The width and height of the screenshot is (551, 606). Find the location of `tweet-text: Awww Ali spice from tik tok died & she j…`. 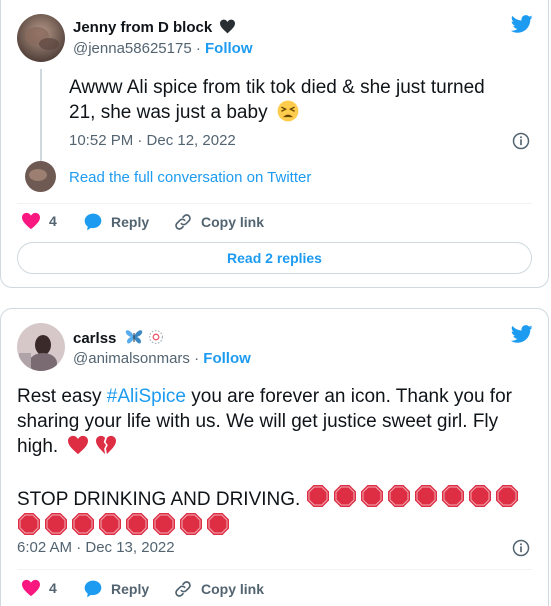

tweet-text: Awww Ali spice from tik tok died & she j… is located at coordinates (277, 100).